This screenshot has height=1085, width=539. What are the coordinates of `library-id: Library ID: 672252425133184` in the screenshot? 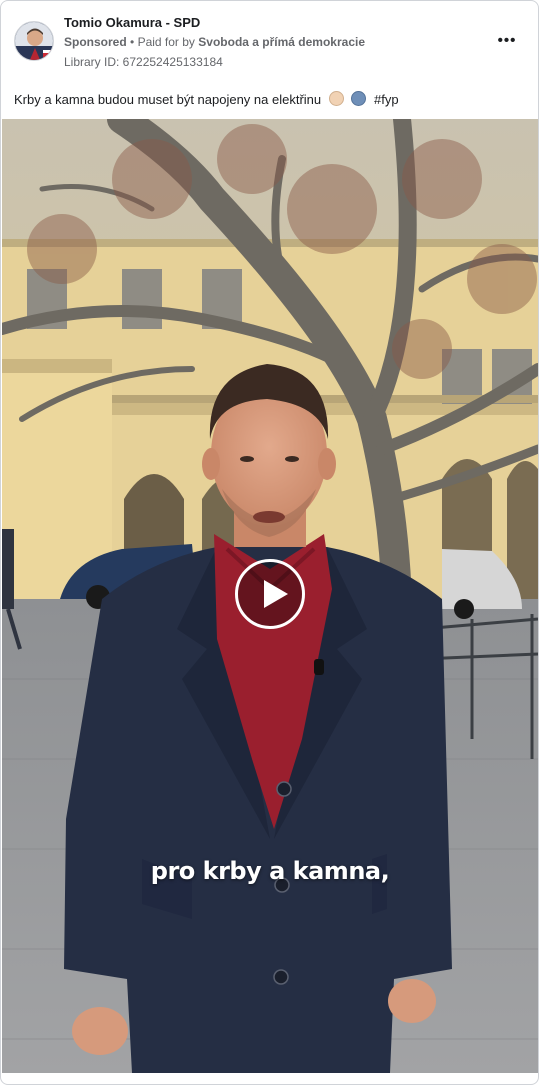 It's located at (143, 62).